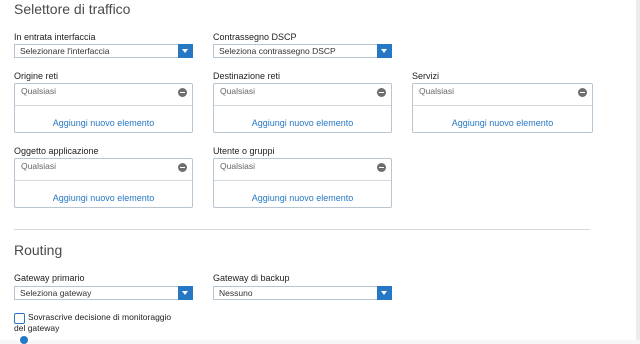  I want to click on incoming-interface-value: Selezionare l'interfaccia, so click(65, 51).